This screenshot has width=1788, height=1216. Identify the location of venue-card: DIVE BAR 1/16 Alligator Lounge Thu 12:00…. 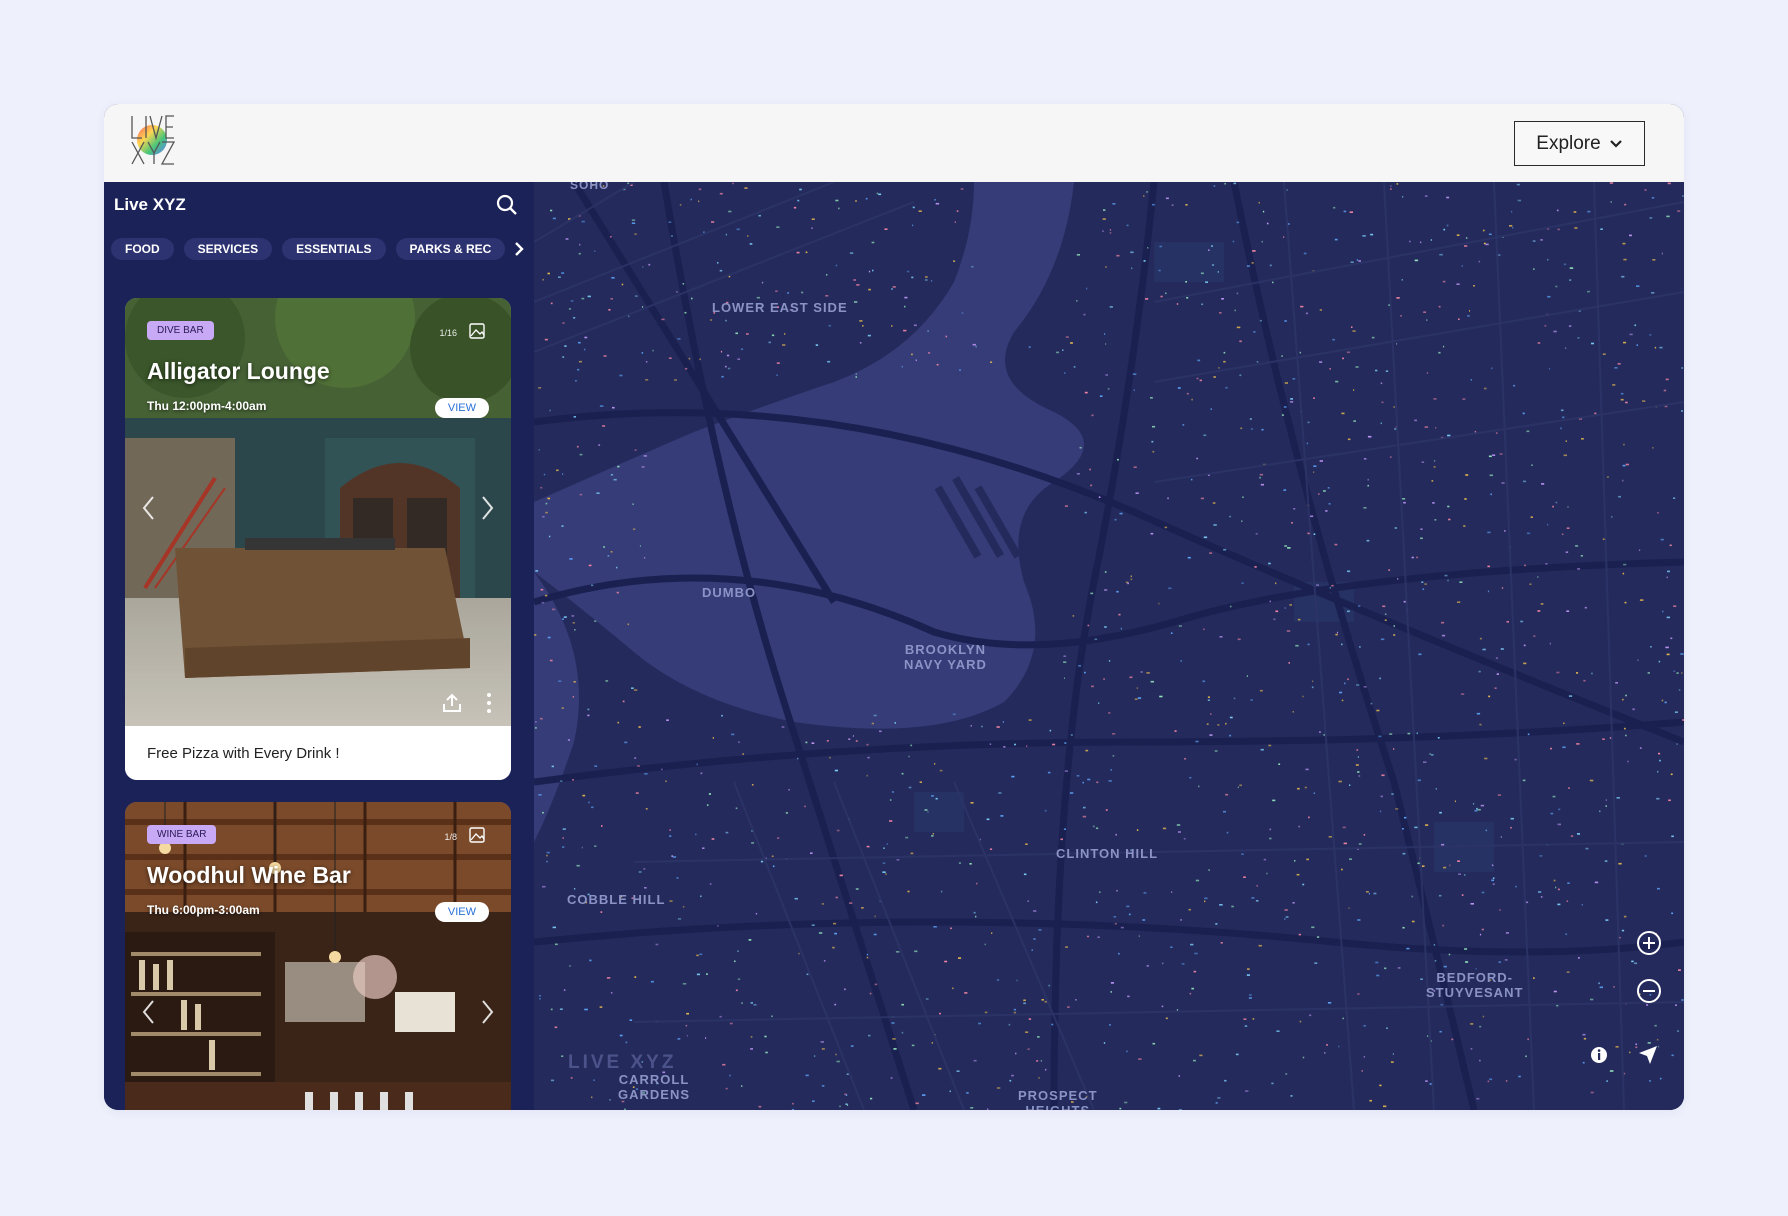
(318, 539).